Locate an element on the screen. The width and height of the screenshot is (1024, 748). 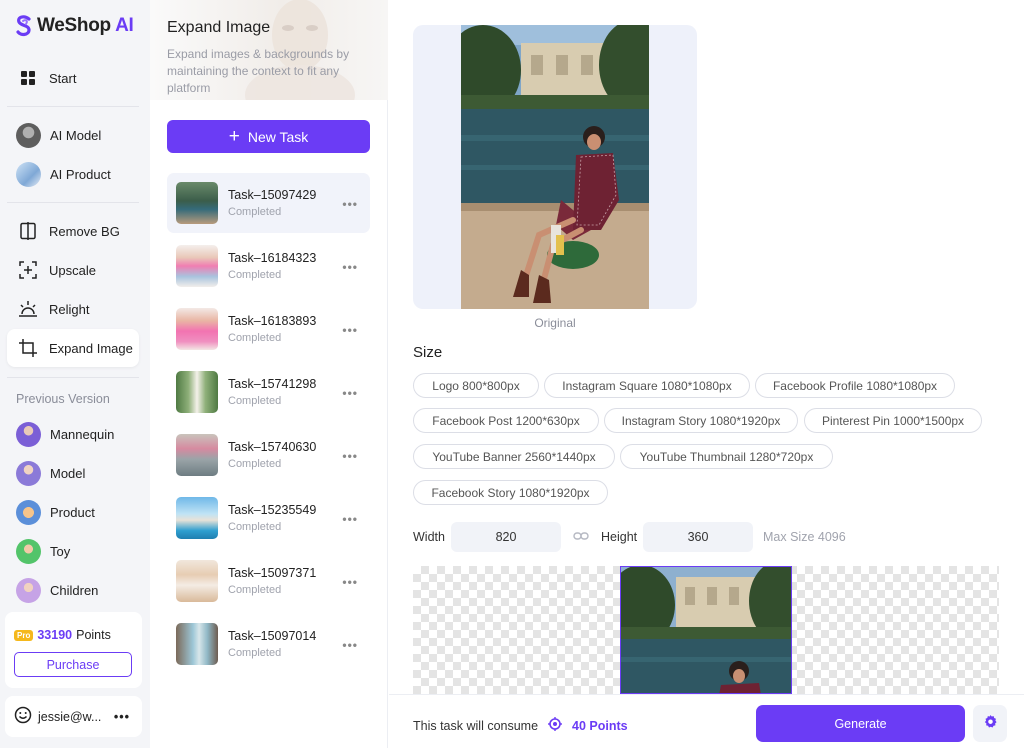
preset-chip: Instagram Square 1080*1080px is located at coordinates (647, 385).